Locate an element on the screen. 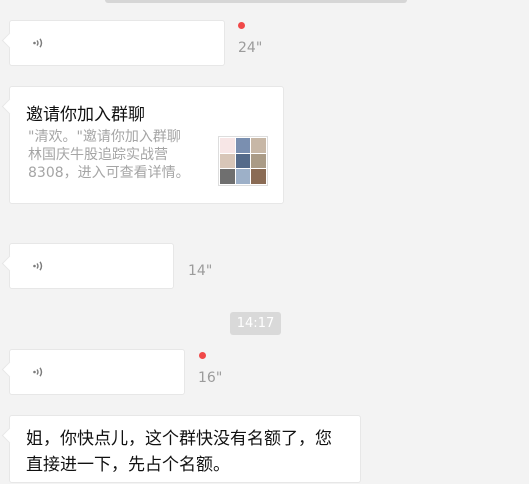  message-text: 姐，你快点儿，这个群快没有名额了，您 直接进一下，先占个名额。 is located at coordinates (179, 452).